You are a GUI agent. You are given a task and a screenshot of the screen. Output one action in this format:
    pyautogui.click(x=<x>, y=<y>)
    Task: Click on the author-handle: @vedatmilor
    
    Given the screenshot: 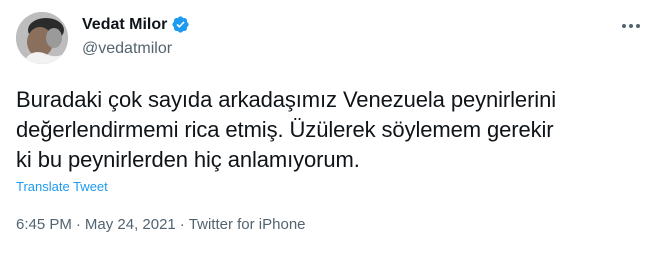 What is the action you would take?
    pyautogui.click(x=127, y=49)
    